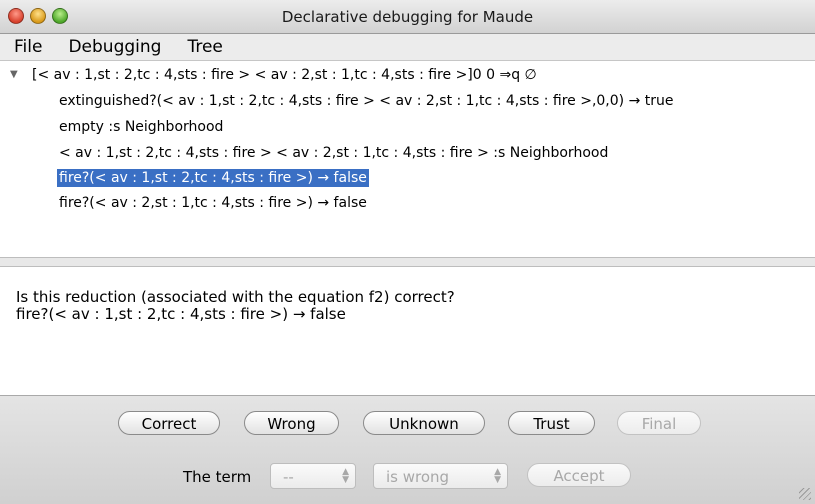  I want to click on window-title: Declarative debugging for Maude, so click(407, 17).